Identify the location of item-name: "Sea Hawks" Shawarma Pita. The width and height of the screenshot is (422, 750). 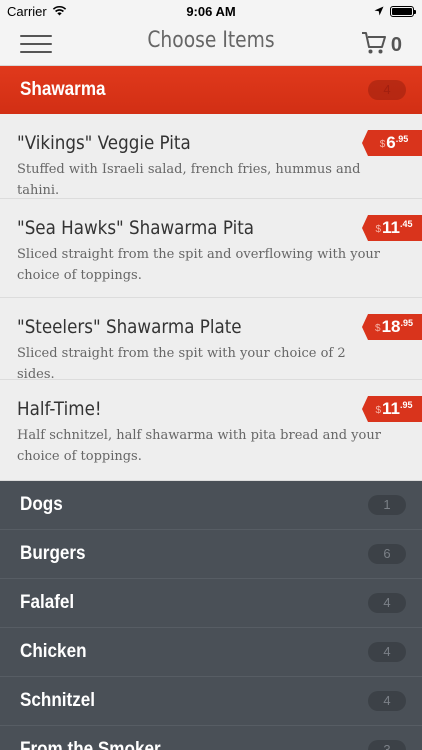
(136, 228).